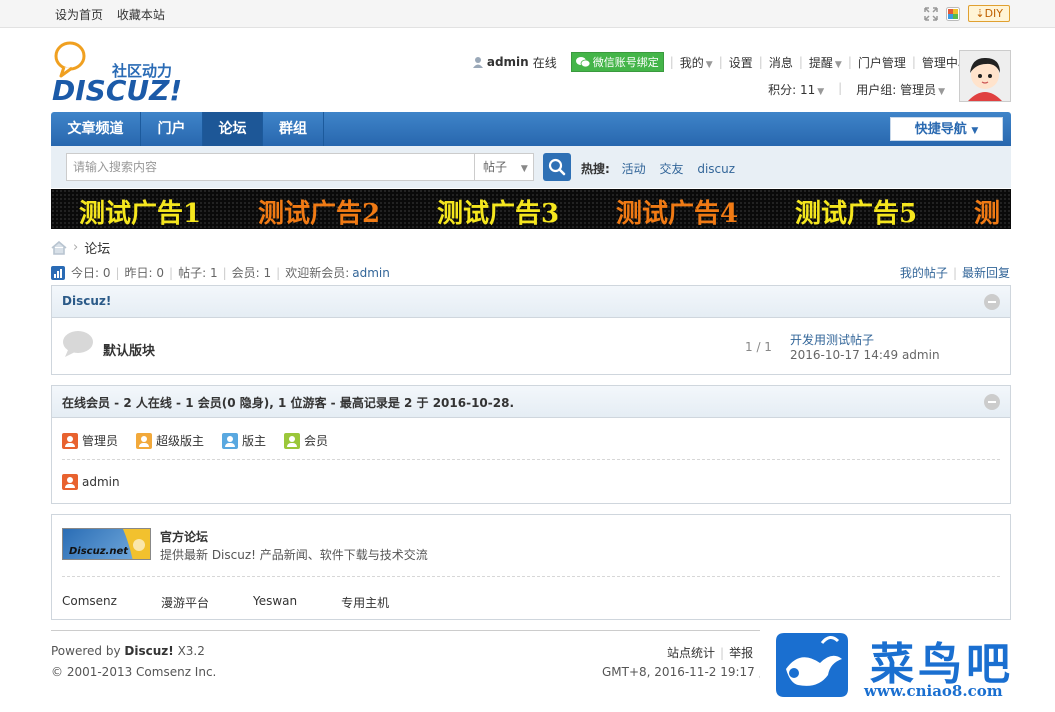  I want to click on menu-settings: 设置, so click(741, 62).